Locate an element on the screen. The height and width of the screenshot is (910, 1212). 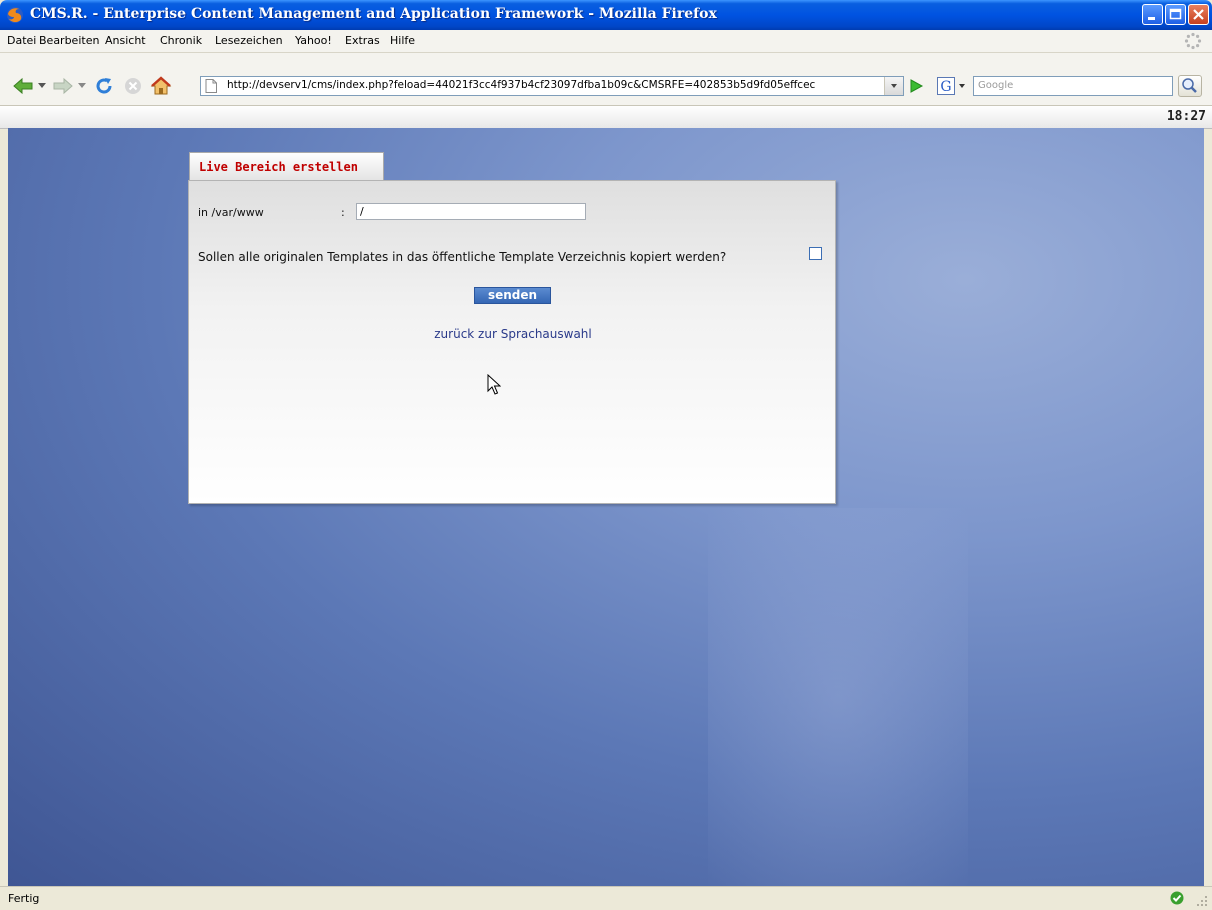
minimize-icon is located at coordinates (1151, 18).